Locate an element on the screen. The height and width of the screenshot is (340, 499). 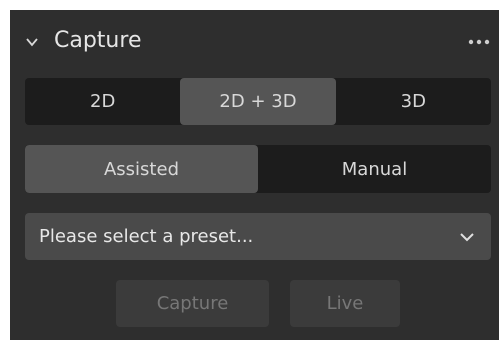
assist-option-manual: Manual is located at coordinates (374, 169).